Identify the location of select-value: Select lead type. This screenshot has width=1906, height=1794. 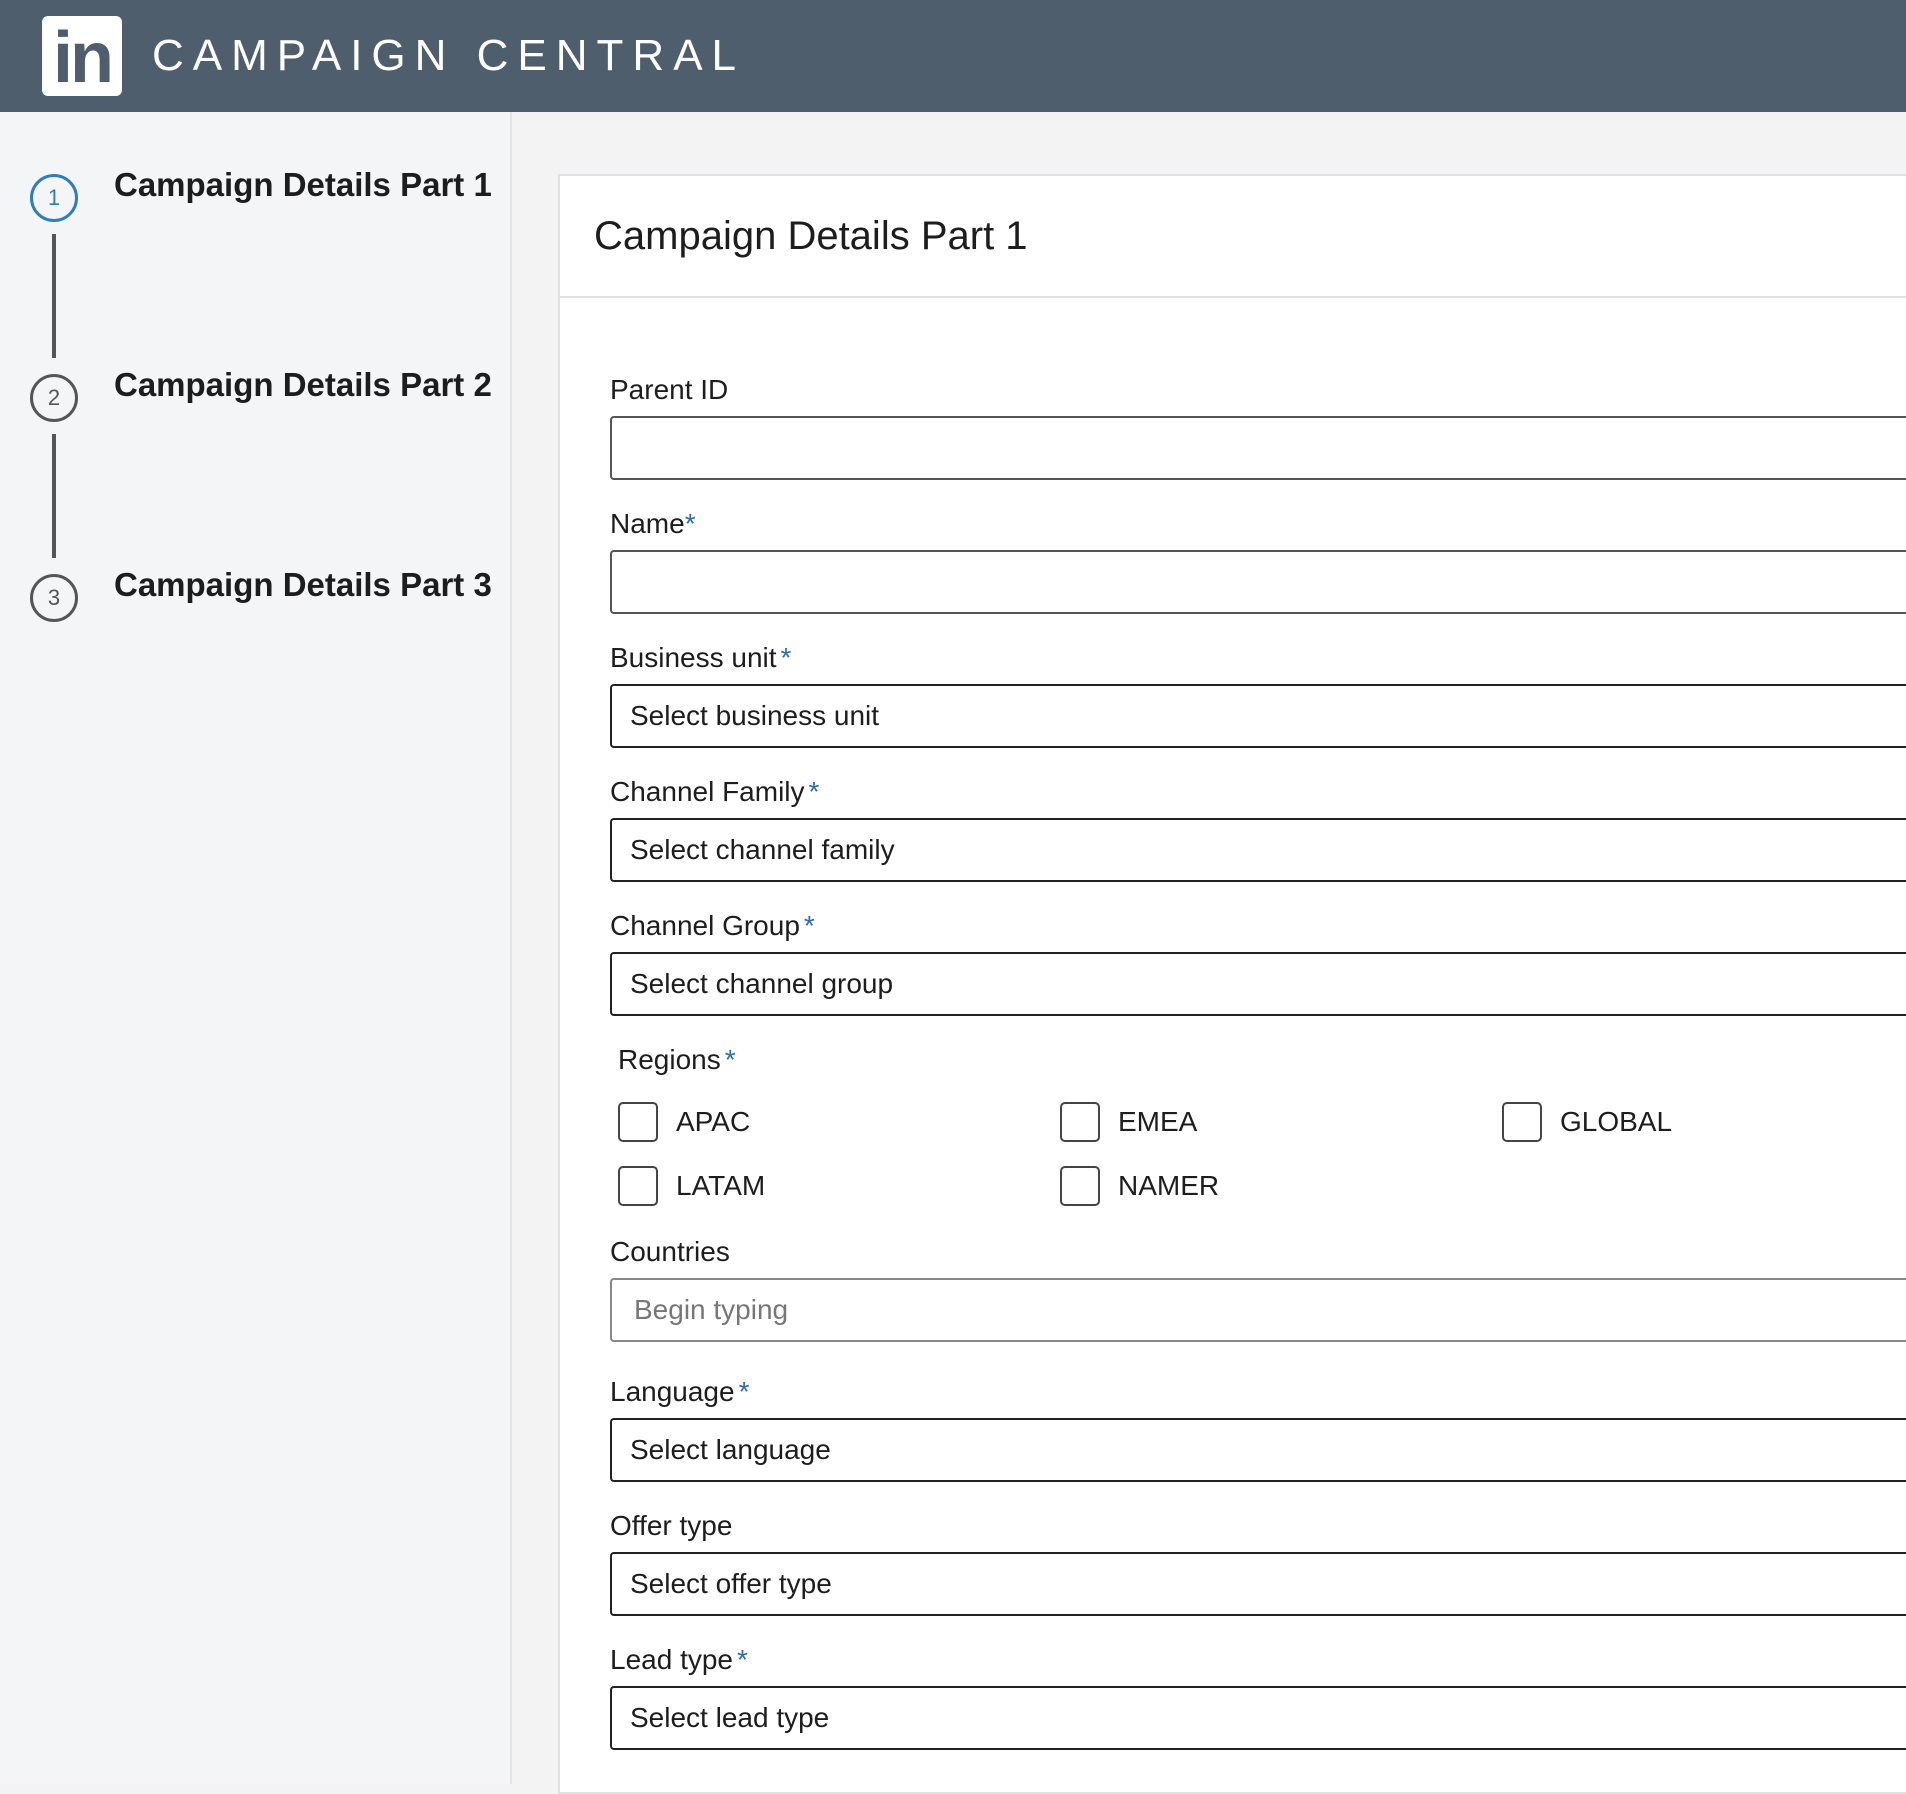
(730, 1717).